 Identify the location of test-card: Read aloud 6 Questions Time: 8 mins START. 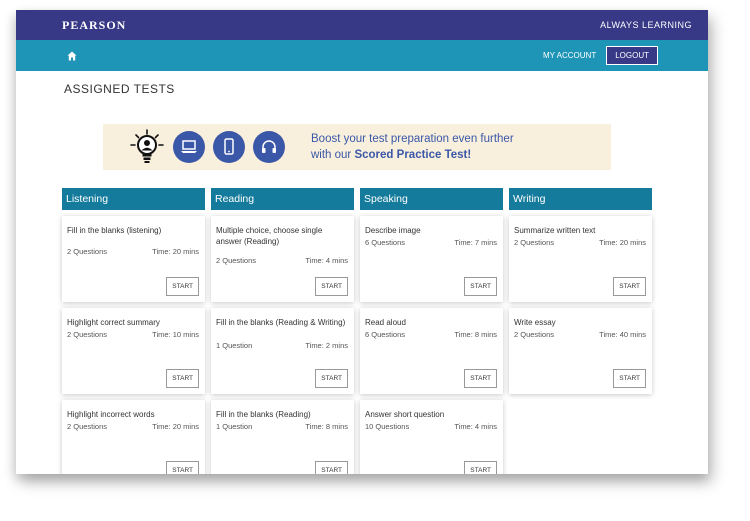
(431, 351).